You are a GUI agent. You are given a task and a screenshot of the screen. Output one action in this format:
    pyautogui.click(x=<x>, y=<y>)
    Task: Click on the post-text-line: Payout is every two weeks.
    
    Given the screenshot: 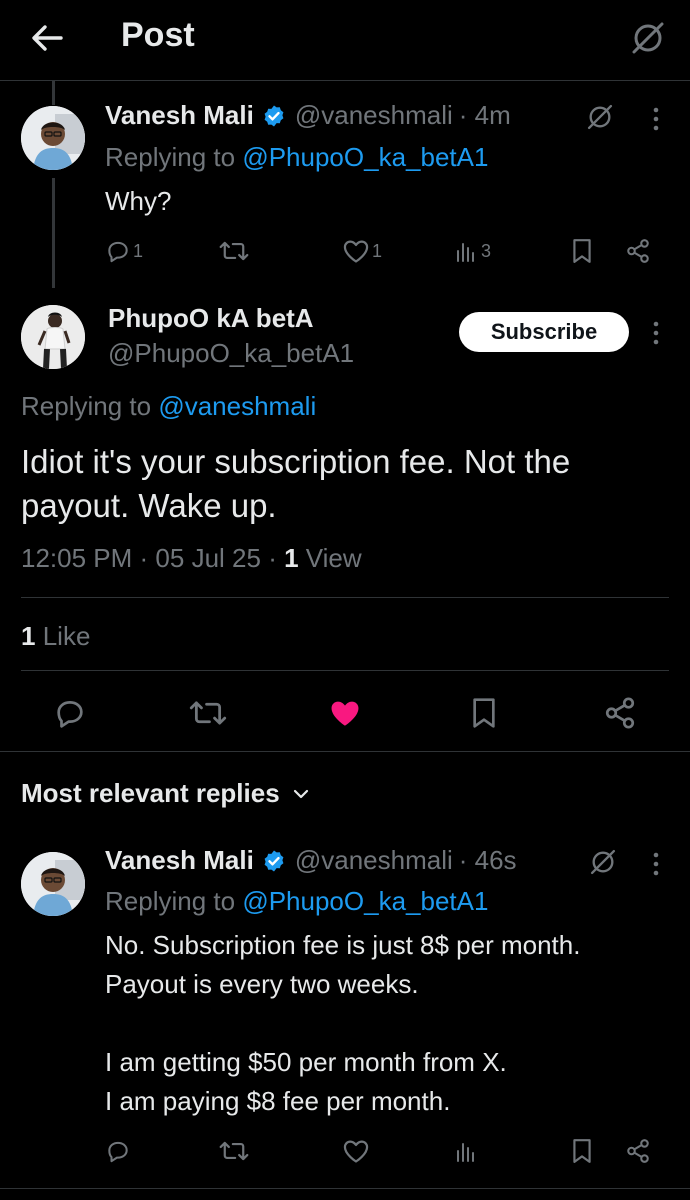 What is the action you would take?
    pyautogui.click(x=262, y=984)
    